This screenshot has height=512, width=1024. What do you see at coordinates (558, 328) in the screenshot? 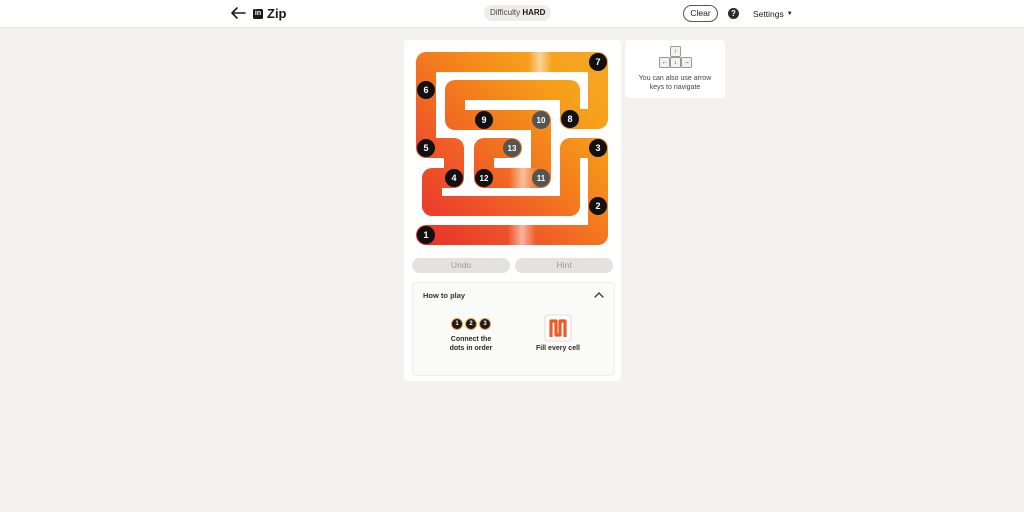
I see `fill-grid-icon` at bounding box center [558, 328].